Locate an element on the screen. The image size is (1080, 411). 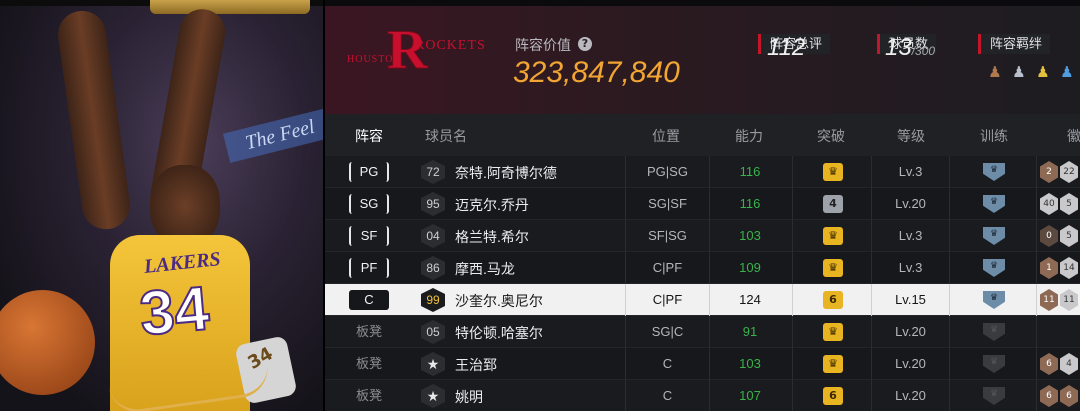
player-name: 特伦顿.哈塞尔 is located at coordinates (499, 333).